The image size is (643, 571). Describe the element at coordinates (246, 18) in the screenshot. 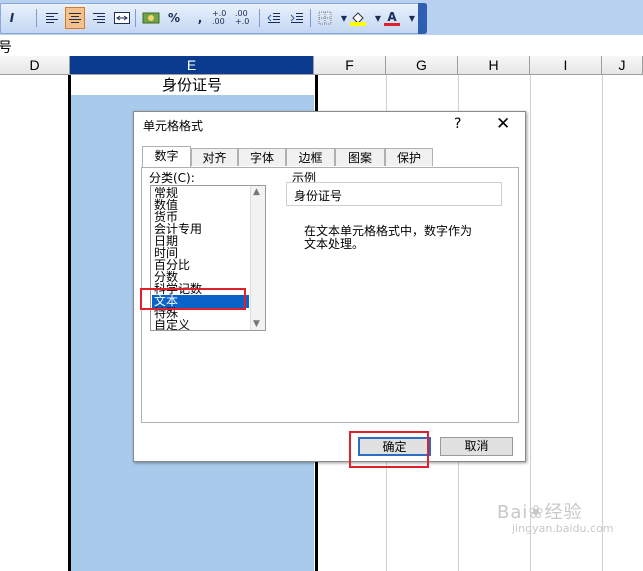

I see `decrease-decimal-button: .00 +.0` at that location.